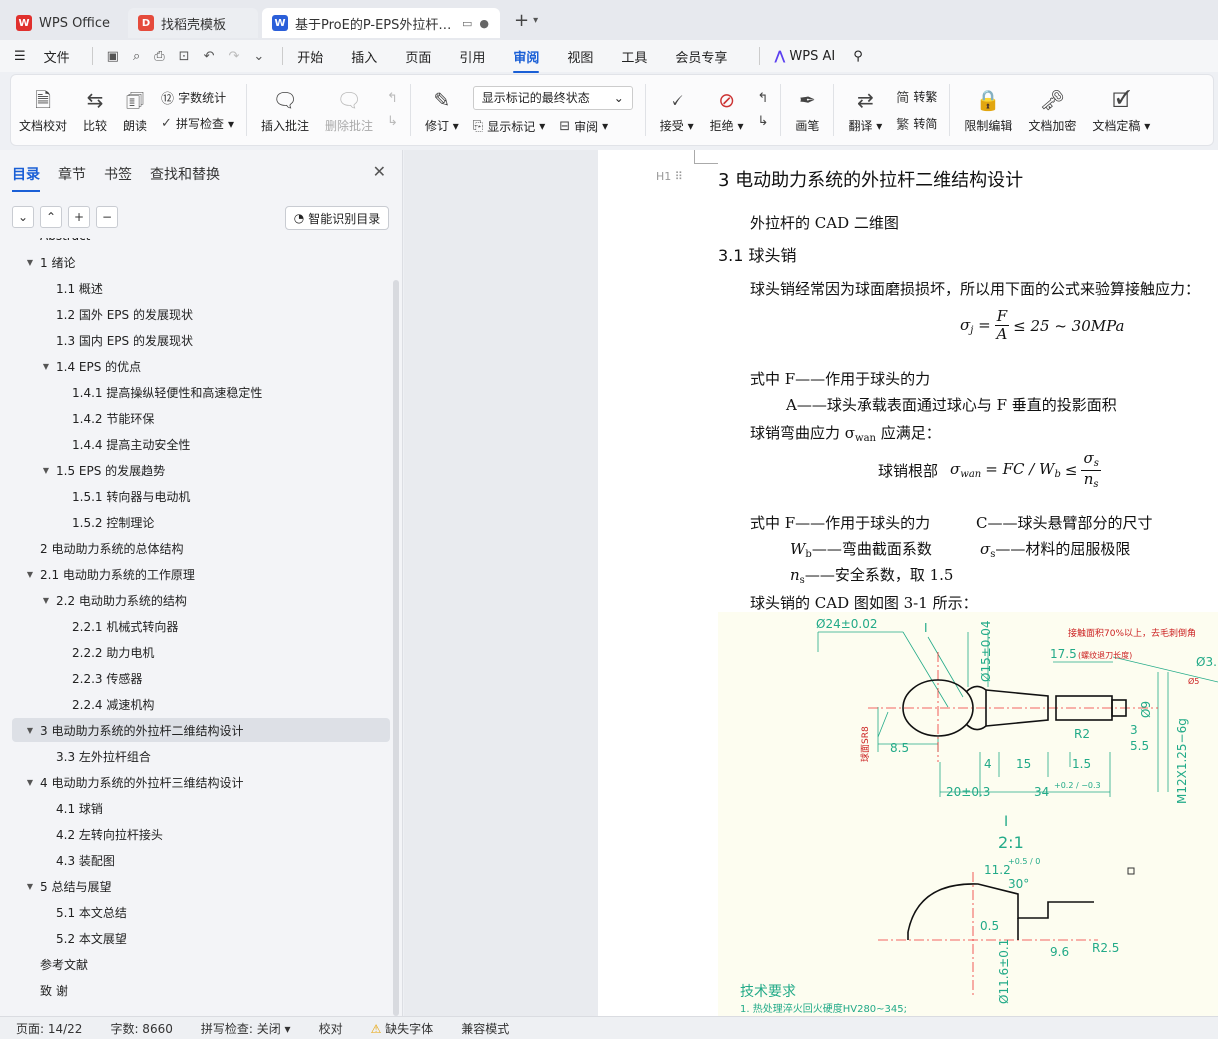  Describe the element at coordinates (23, 217) in the screenshot. I see `collapse-icon: ⌄` at that location.